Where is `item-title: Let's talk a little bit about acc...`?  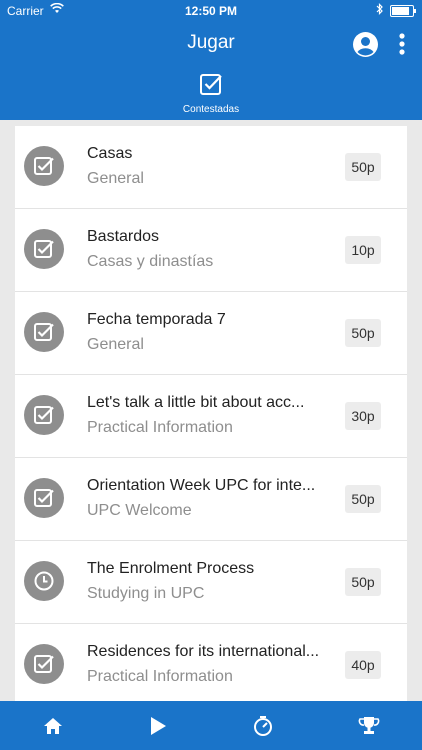 item-title: Let's talk a little bit about acc... is located at coordinates (196, 402).